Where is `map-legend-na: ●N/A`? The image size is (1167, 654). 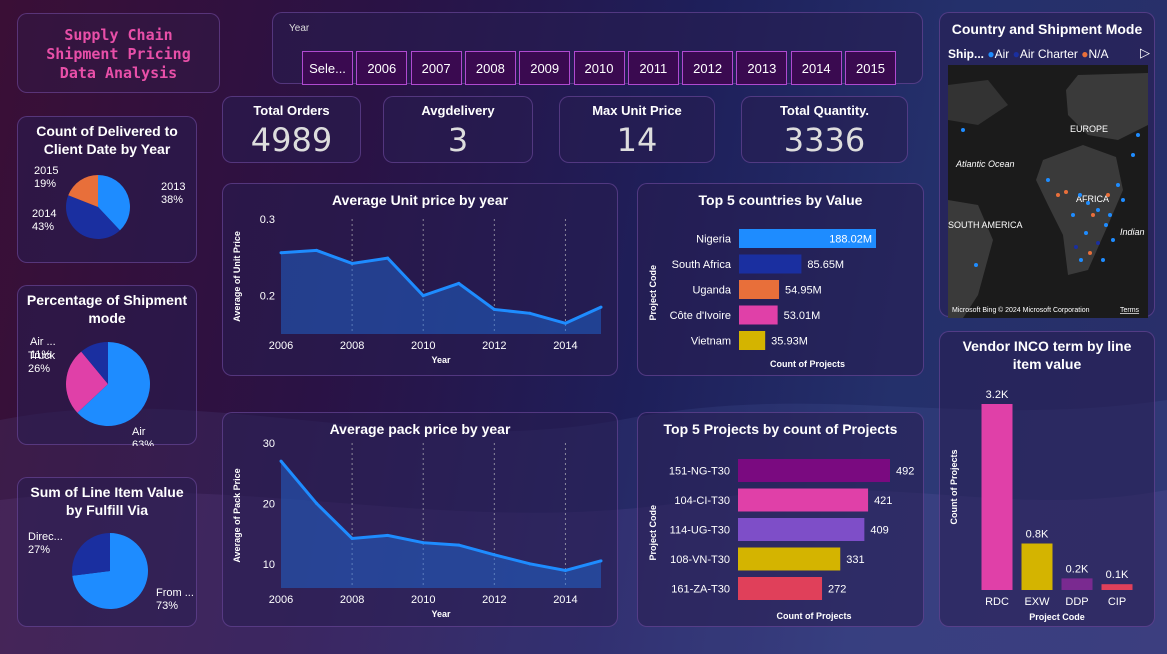
map-legend-na: ●N/A is located at coordinates (1095, 54).